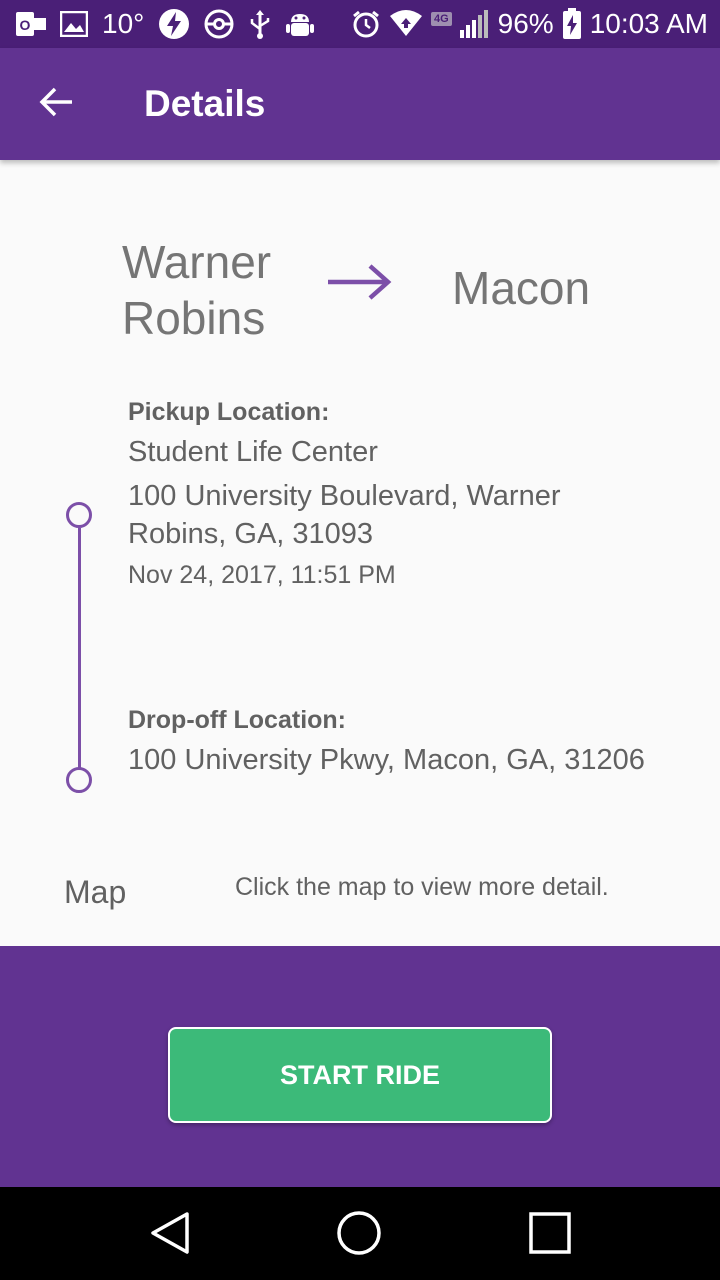 This screenshot has width=720, height=1280. I want to click on dropoff-label: Drop-off Location:, so click(237, 720).